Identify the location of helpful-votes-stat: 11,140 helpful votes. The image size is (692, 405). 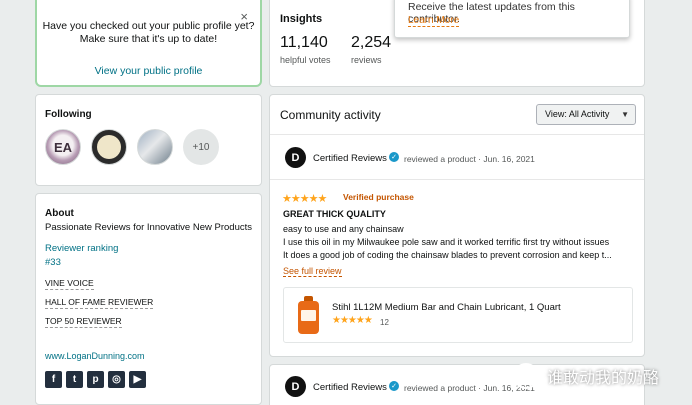
(305, 49).